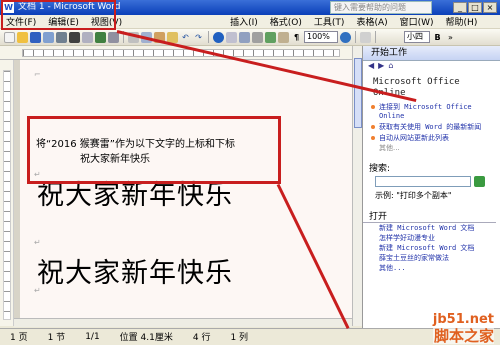 The width and height of the screenshot is (500, 345). Describe the element at coordinates (22, 37) in the screenshot. I see `open-folder-icon` at that location.